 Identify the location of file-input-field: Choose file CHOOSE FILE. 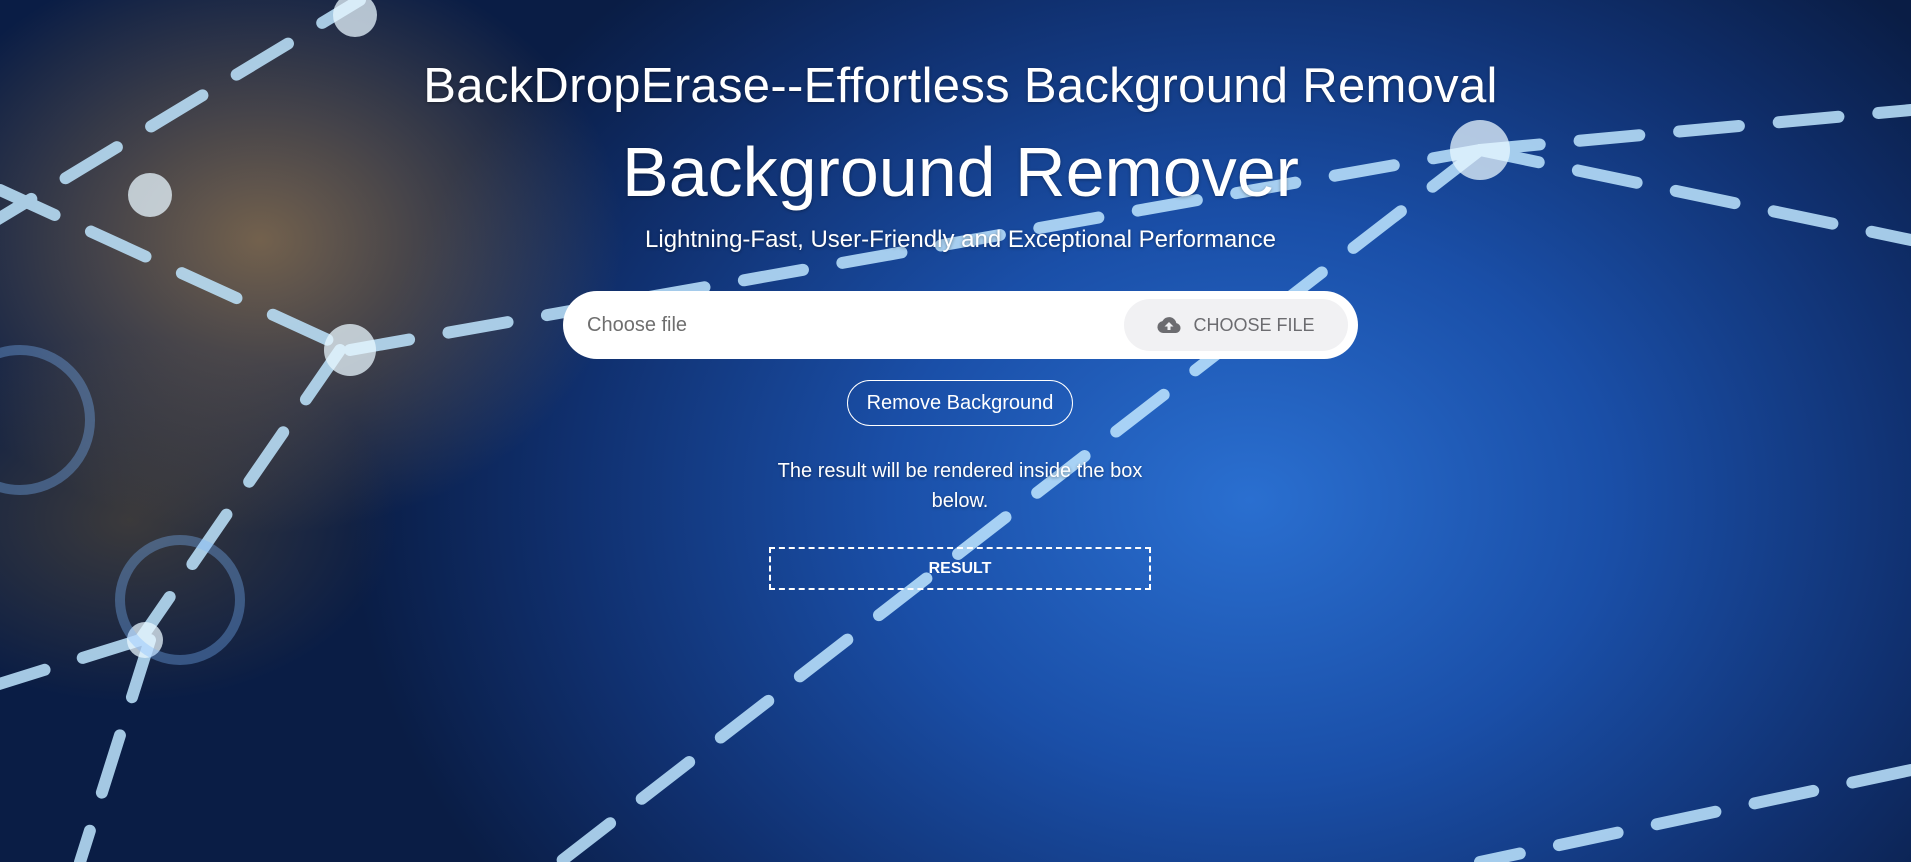
(960, 325).